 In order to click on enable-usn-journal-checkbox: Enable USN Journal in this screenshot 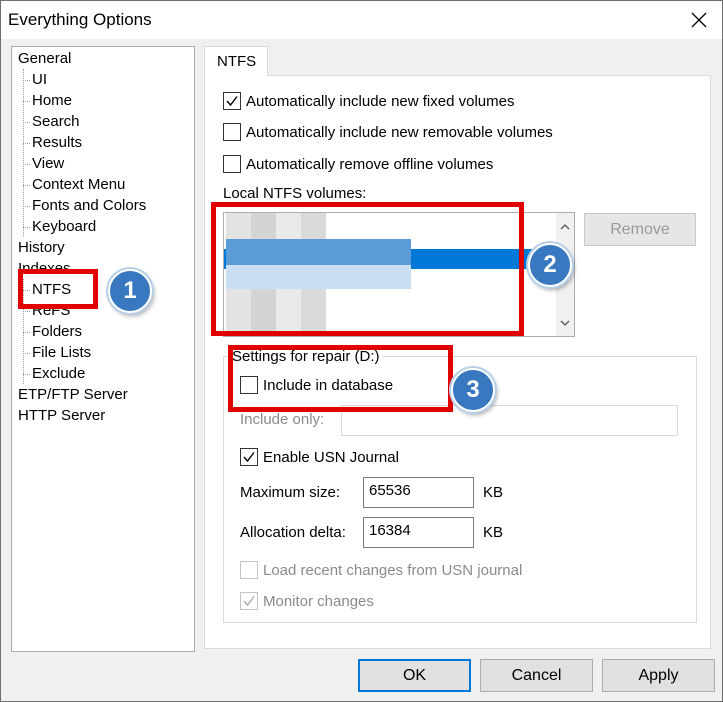, I will do `click(319, 457)`.